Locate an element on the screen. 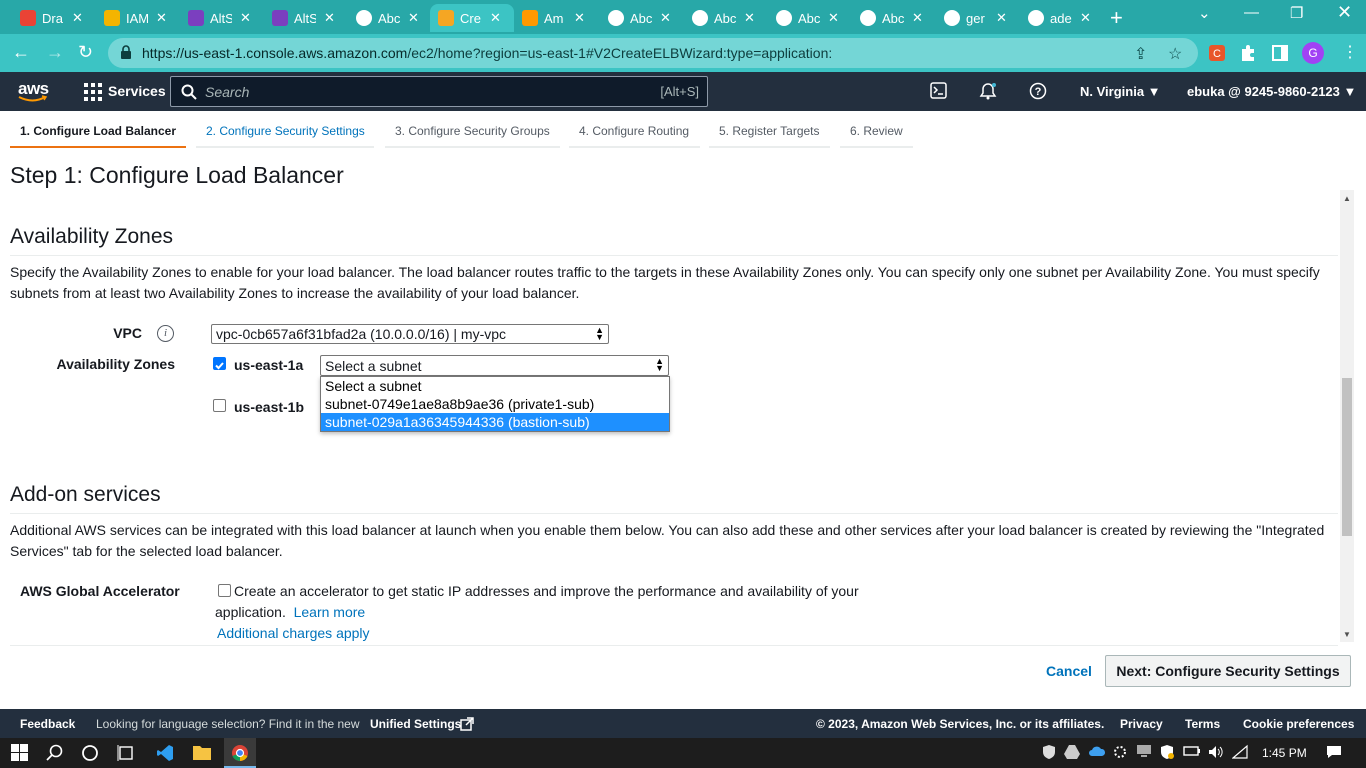 The width and height of the screenshot is (1366, 768). zone-a-checkbox is located at coordinates (219, 363).